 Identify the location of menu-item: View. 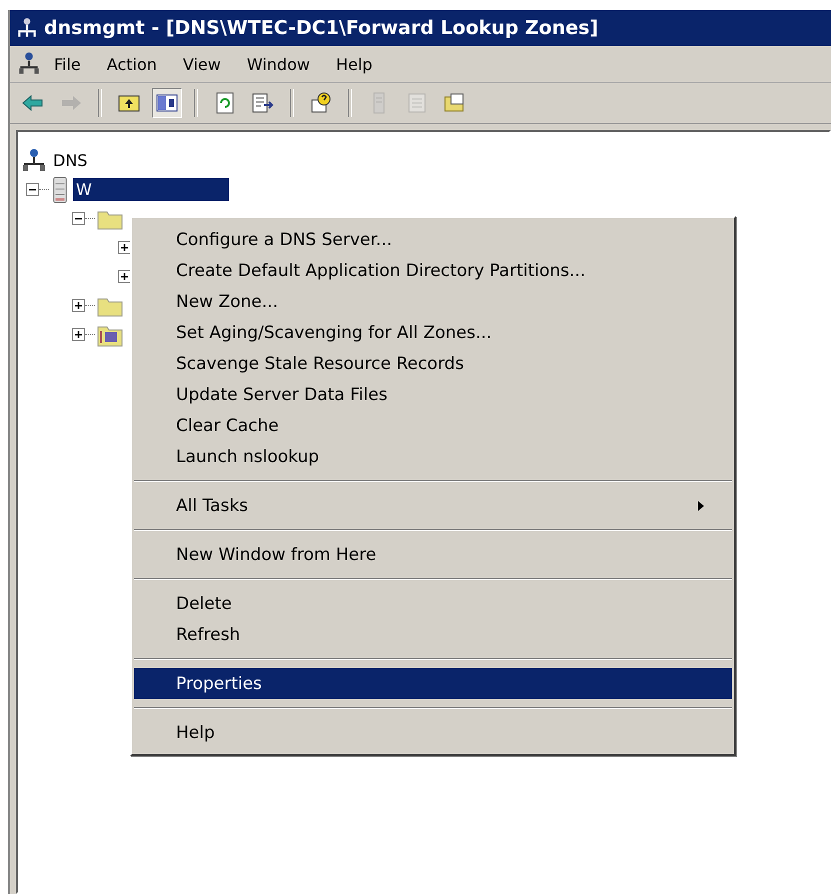
(201, 64).